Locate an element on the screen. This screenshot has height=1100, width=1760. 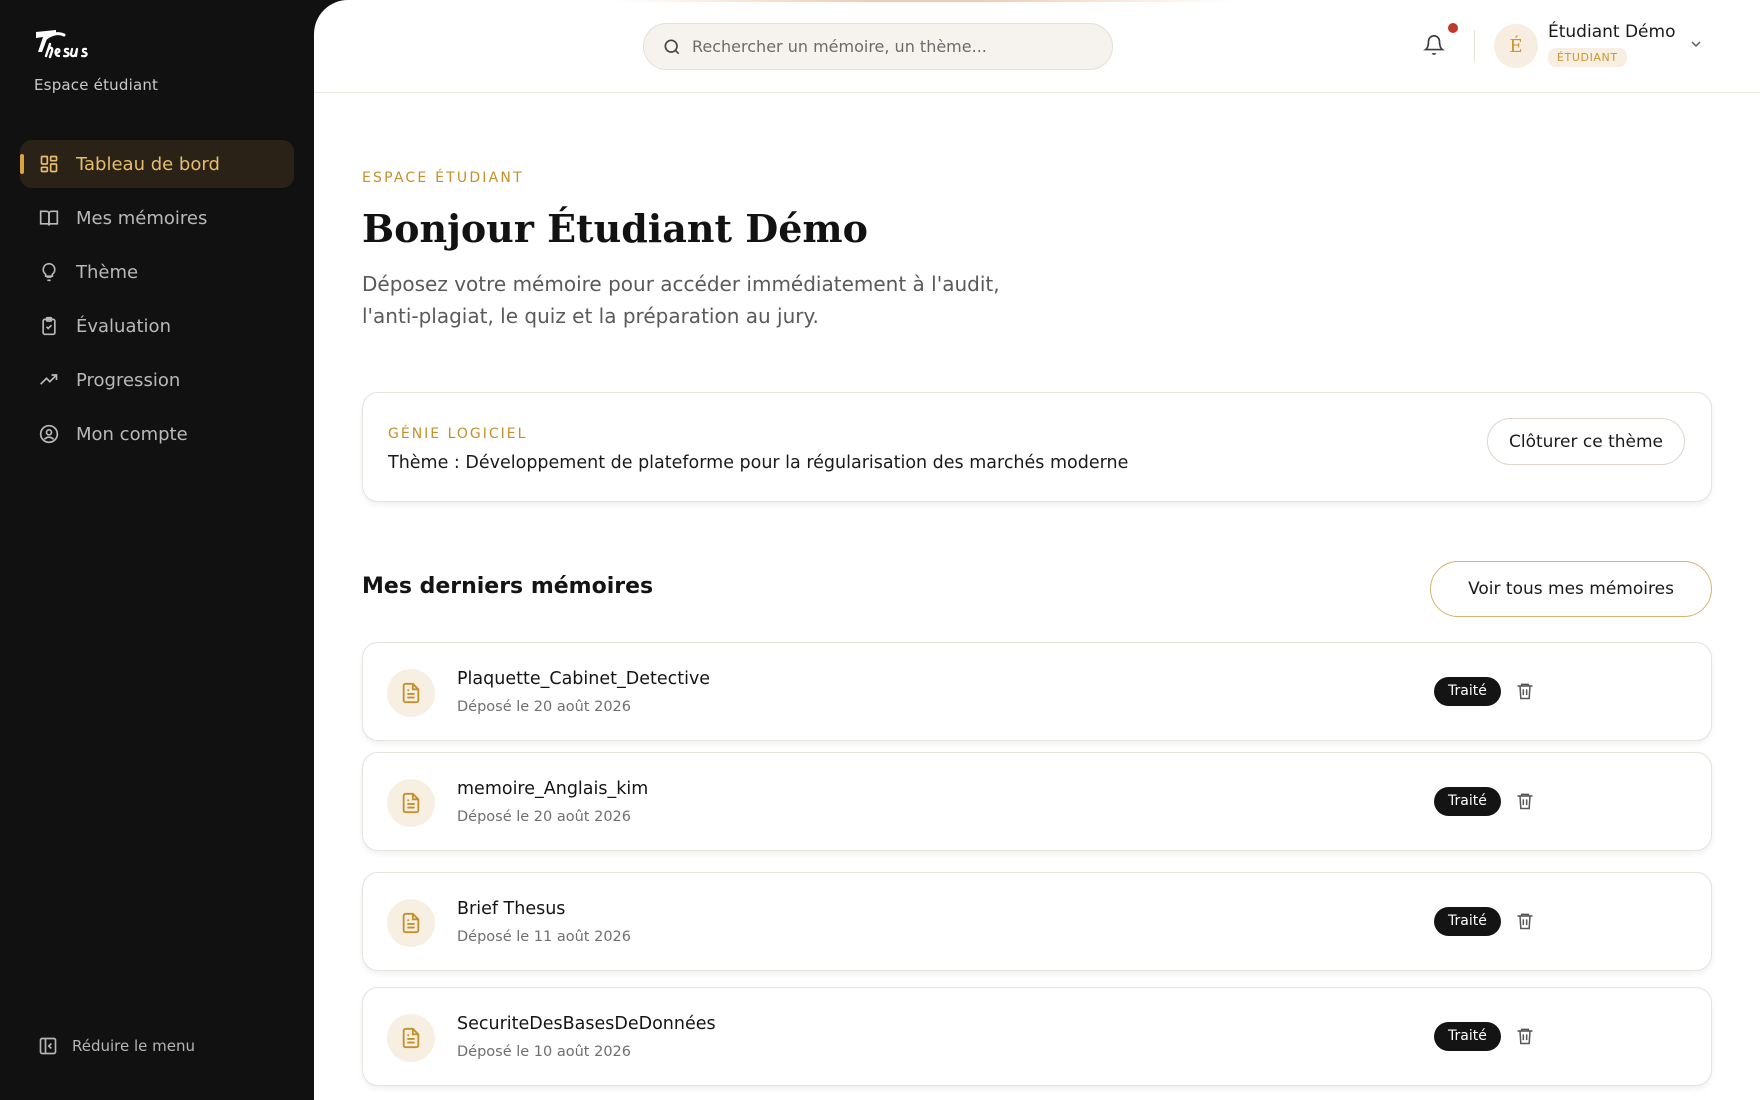
search-input is located at coordinates (892, 46).